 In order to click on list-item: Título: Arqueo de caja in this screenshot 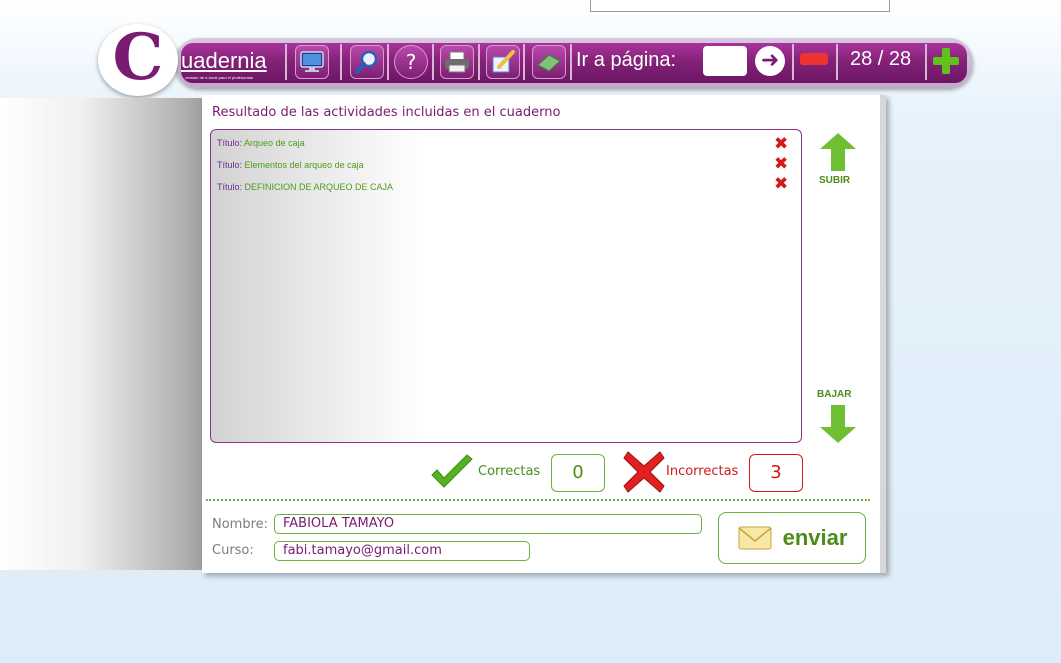, I will do `click(261, 143)`.